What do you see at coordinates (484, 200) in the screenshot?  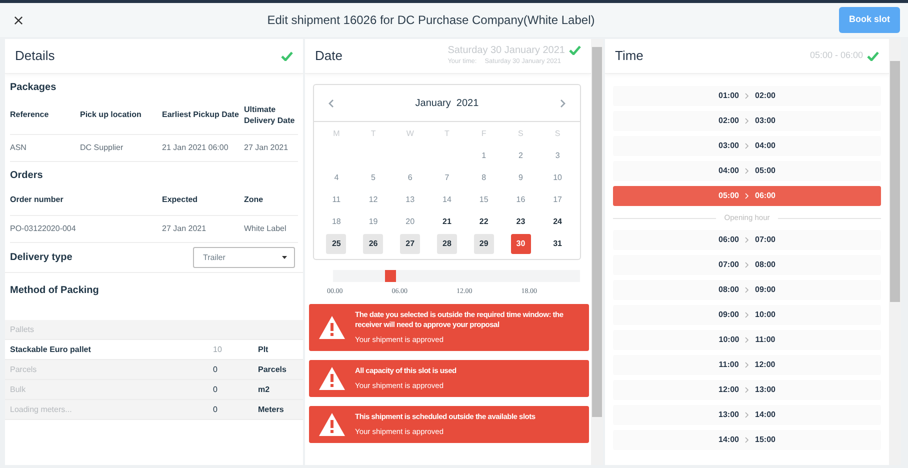 I see `calendar-day: 15` at bounding box center [484, 200].